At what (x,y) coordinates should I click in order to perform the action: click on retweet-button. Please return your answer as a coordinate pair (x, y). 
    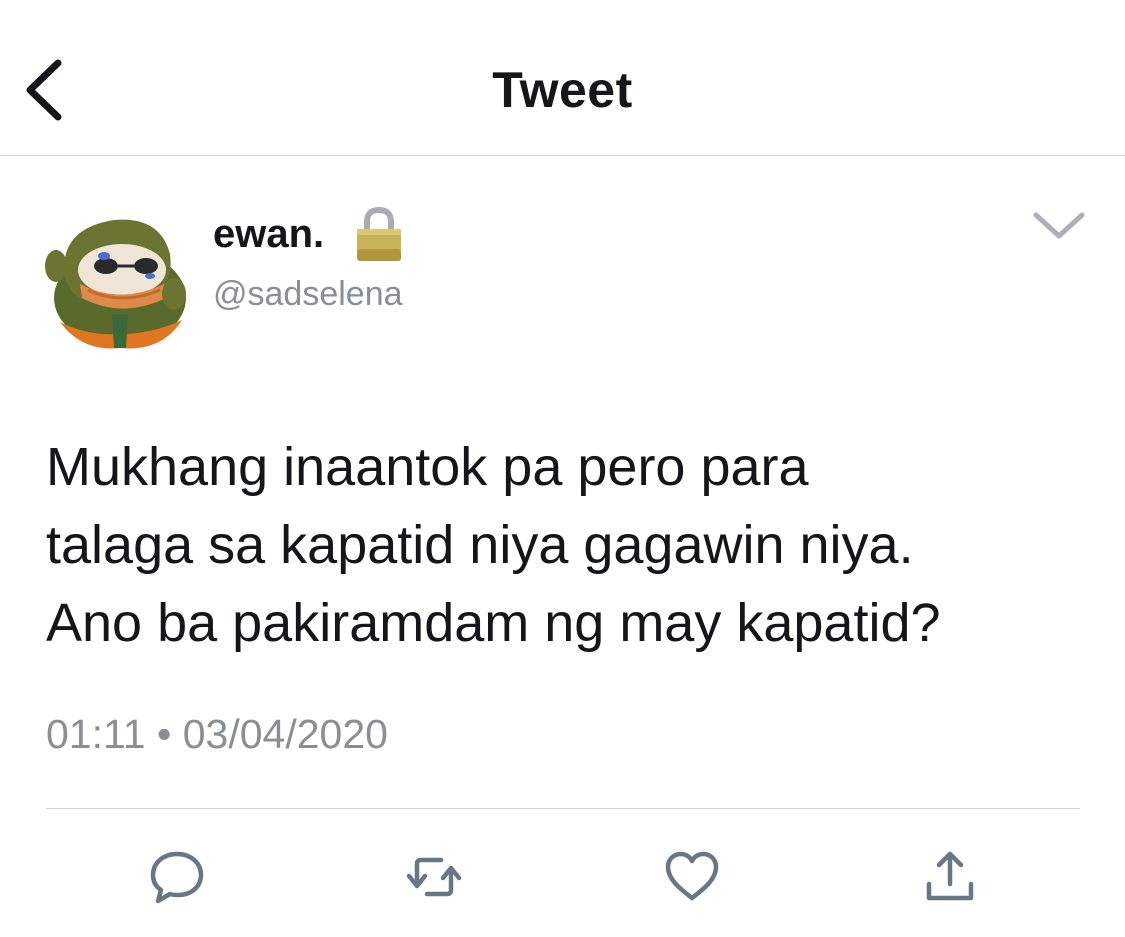
    Looking at the image, I should click on (434, 877).